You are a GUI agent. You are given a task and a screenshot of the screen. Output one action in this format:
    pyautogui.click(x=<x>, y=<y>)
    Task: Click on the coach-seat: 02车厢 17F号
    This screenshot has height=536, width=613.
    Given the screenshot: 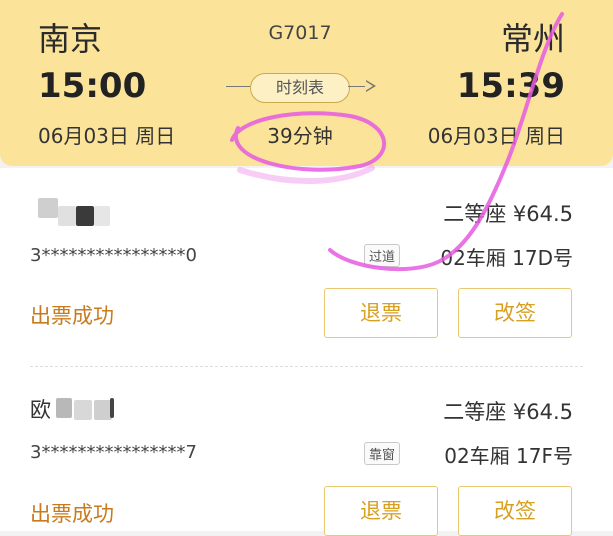 What is the action you would take?
    pyautogui.click(x=508, y=456)
    